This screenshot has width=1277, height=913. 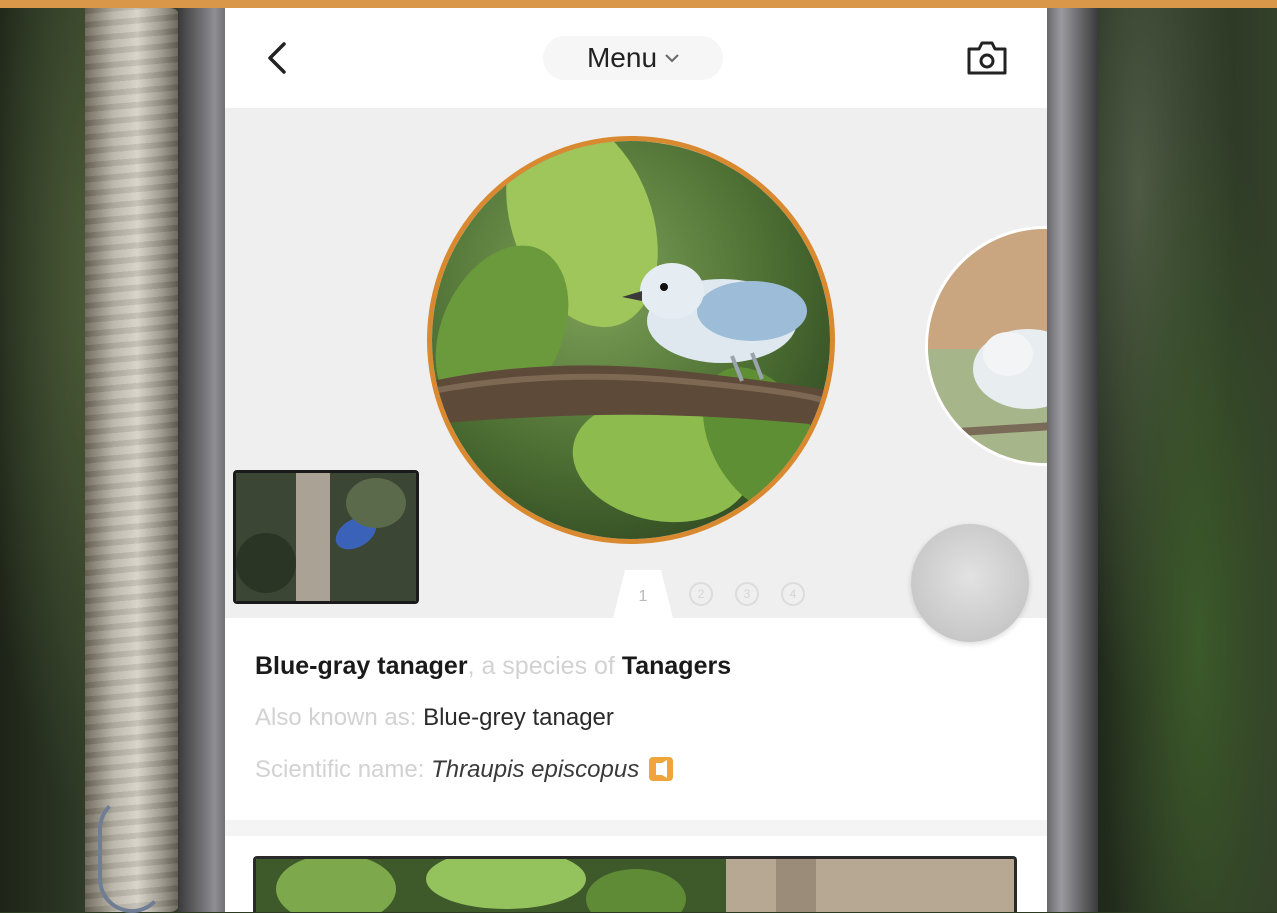 I want to click on bird-image, so click(x=631, y=340).